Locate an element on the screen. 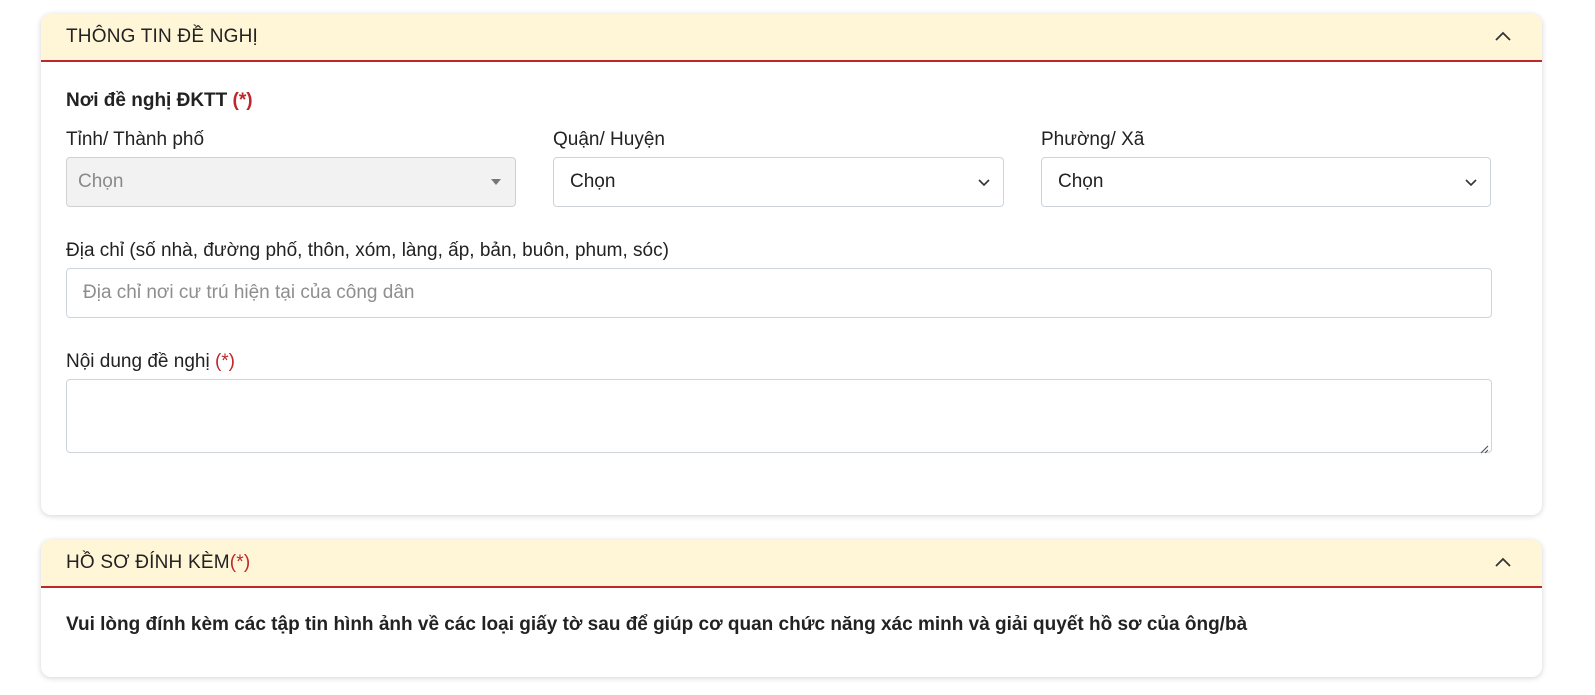 The image size is (1595, 695). district-select: Chọn is located at coordinates (778, 182).